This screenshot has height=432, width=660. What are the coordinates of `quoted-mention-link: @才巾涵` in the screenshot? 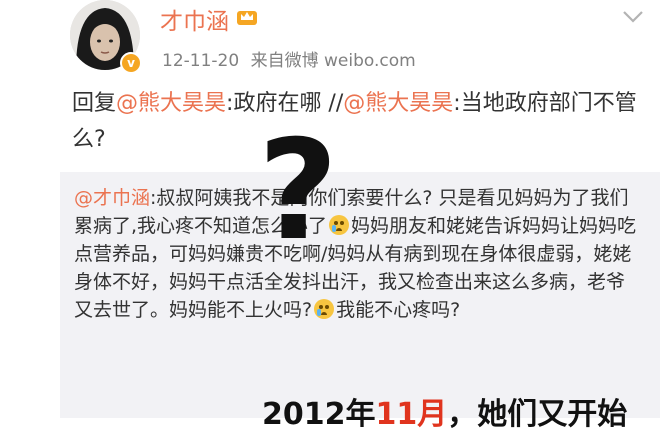 It's located at (112, 198).